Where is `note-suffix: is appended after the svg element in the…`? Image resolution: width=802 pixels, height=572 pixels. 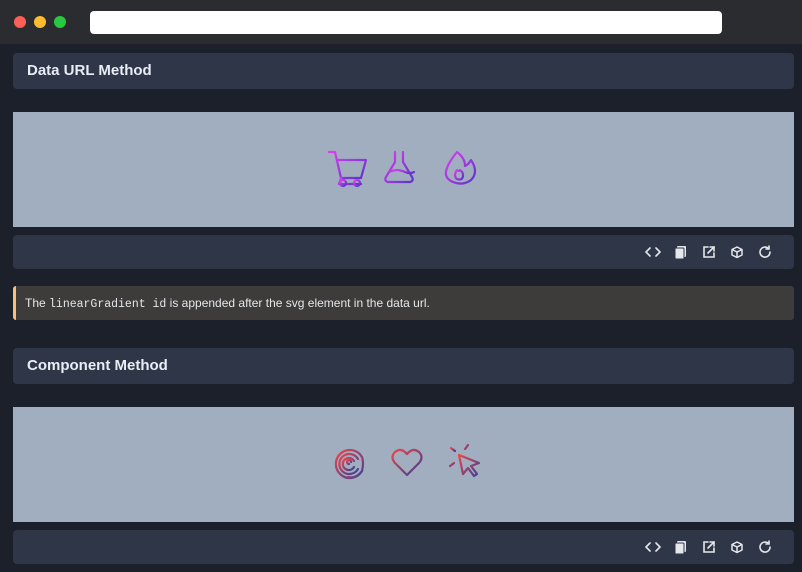
note-suffix: is appended after the svg element in the… is located at coordinates (298, 303).